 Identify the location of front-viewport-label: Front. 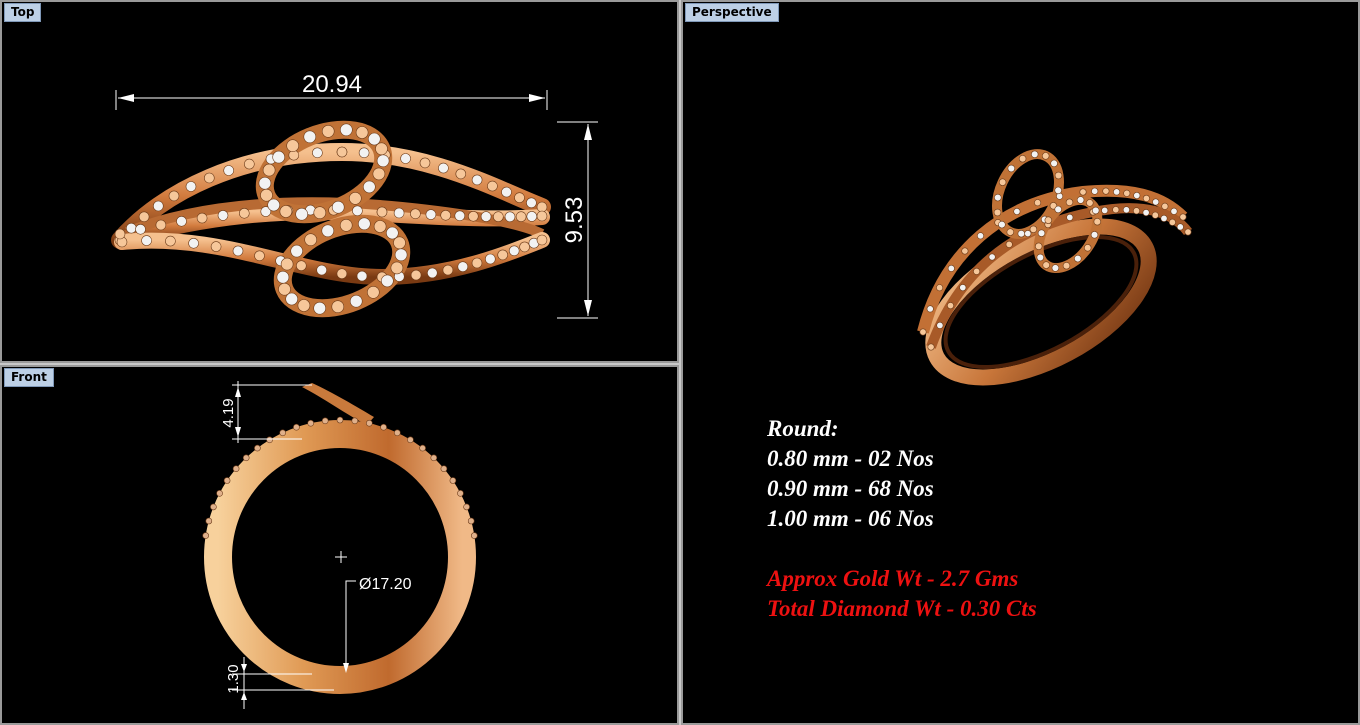
(29, 377).